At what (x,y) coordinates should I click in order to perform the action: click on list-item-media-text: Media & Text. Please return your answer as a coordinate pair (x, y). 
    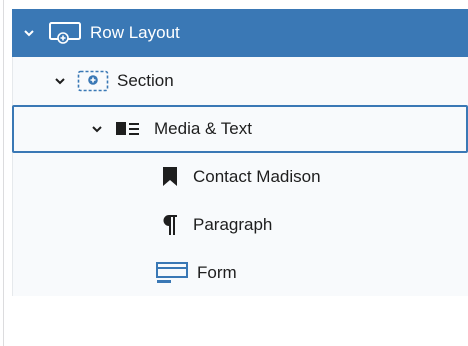
    Looking at the image, I should click on (240, 129).